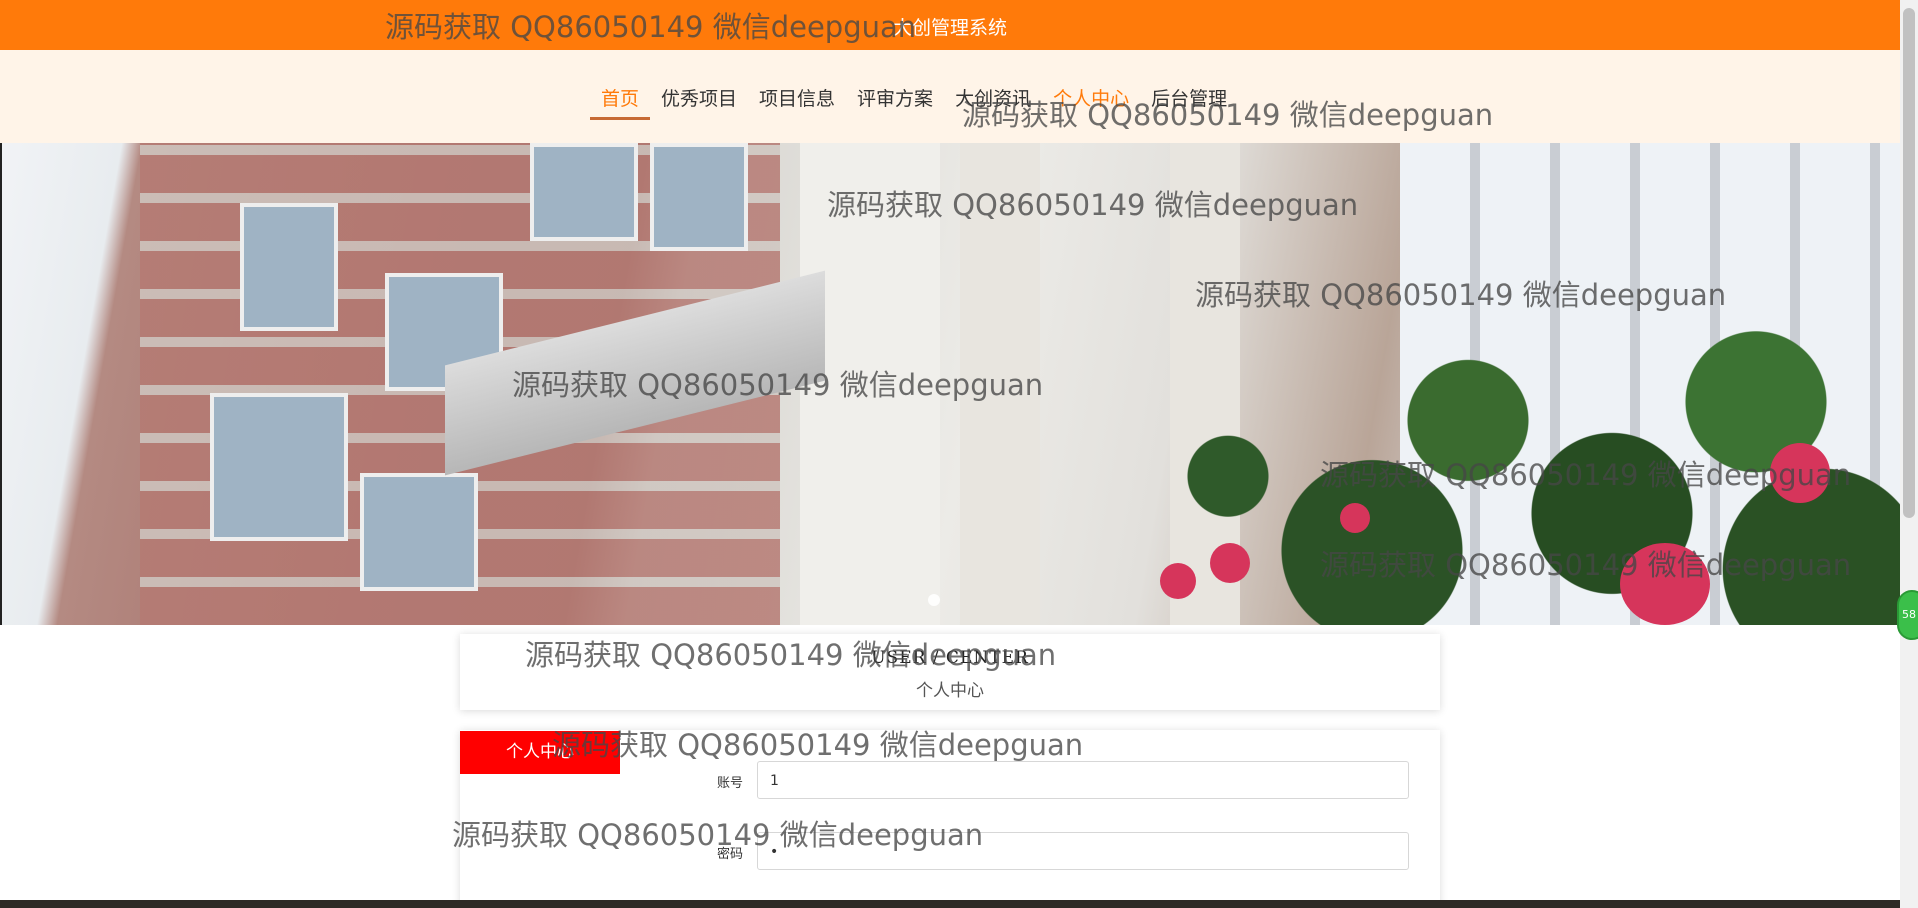 This screenshot has height=908, width=1918. Describe the element at coordinates (870, 384) in the screenshot. I see `wall` at that location.